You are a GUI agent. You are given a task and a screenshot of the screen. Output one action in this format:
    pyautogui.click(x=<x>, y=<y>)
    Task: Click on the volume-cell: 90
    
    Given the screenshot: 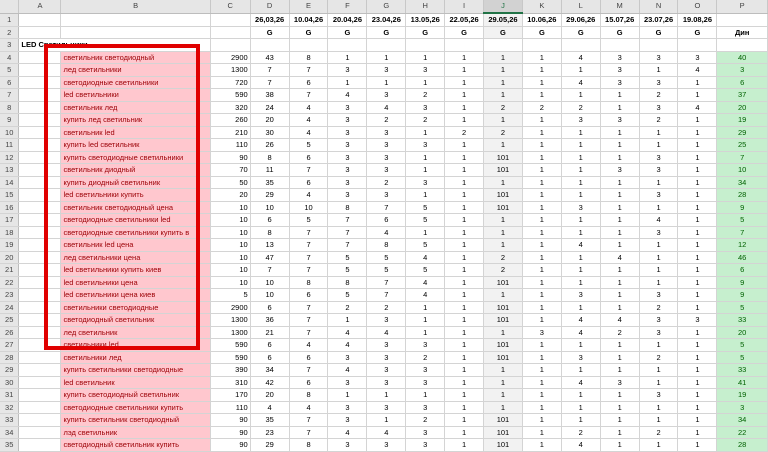 What is the action you would take?
    pyautogui.click(x=230, y=157)
    